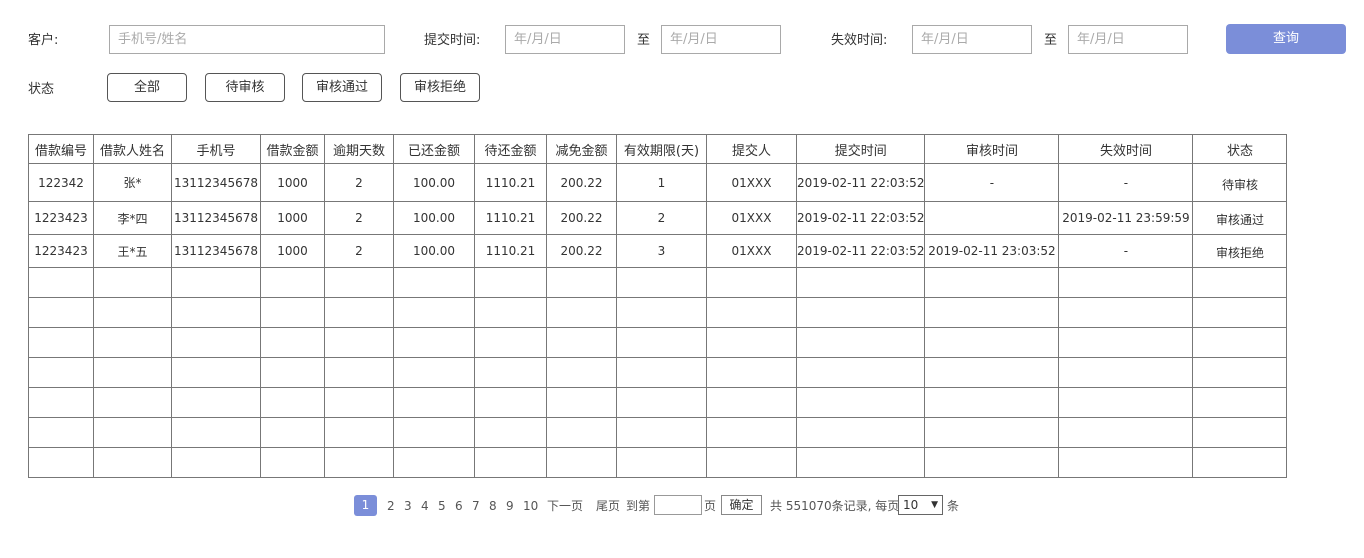  What do you see at coordinates (61, 149) in the screenshot?
I see `header-loan-id: 借款编号` at bounding box center [61, 149].